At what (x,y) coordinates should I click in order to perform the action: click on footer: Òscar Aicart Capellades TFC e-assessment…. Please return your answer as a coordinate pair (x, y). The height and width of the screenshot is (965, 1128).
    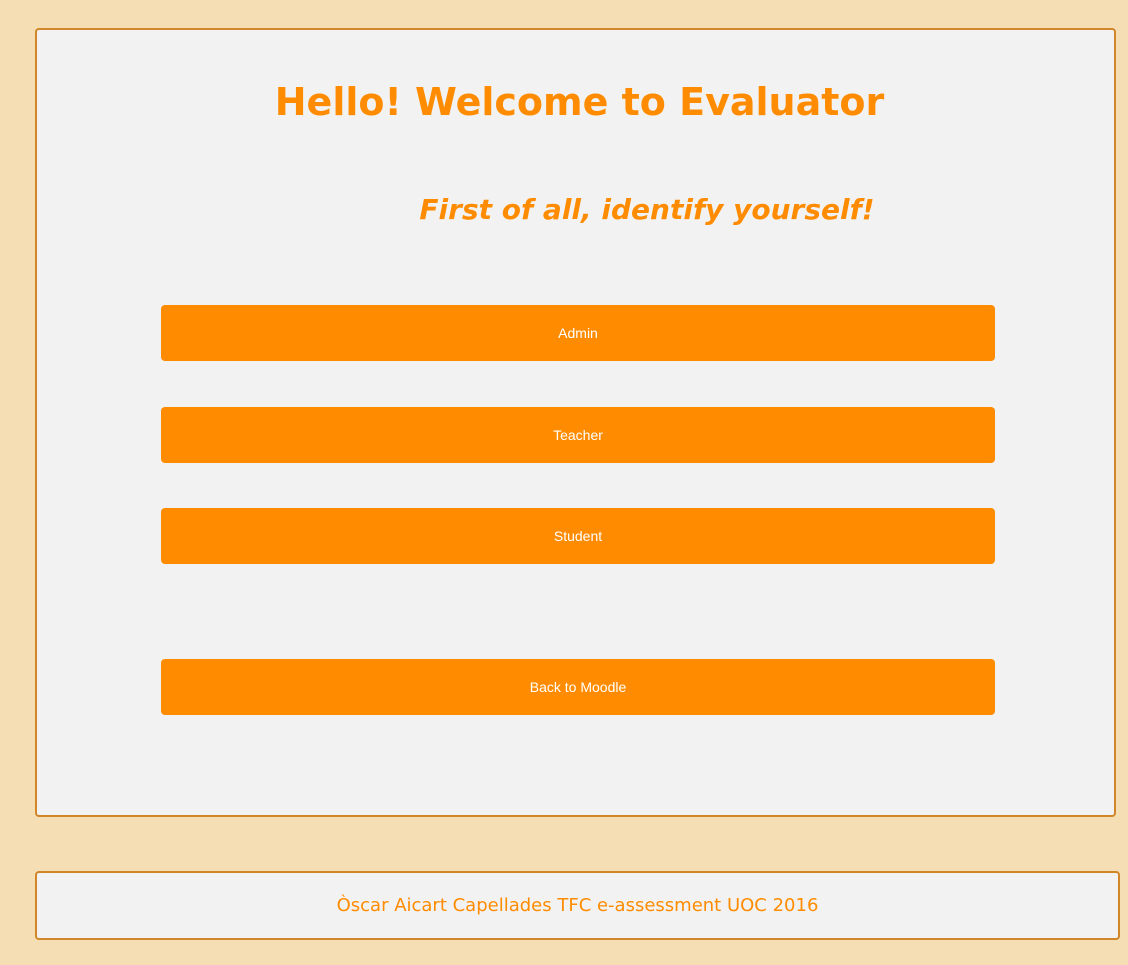
    Looking at the image, I should click on (577, 905).